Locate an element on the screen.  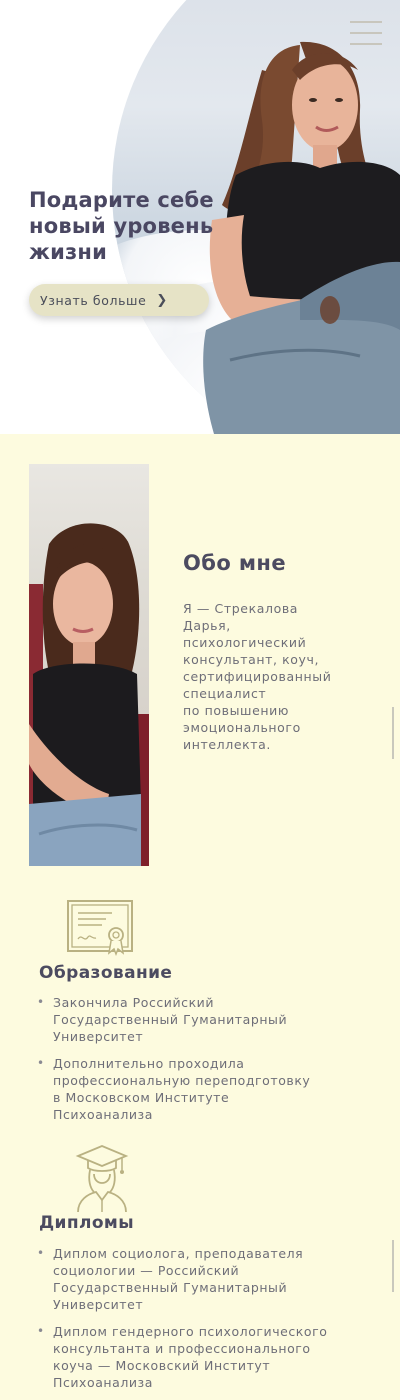
about-photo is located at coordinates (89, 665).